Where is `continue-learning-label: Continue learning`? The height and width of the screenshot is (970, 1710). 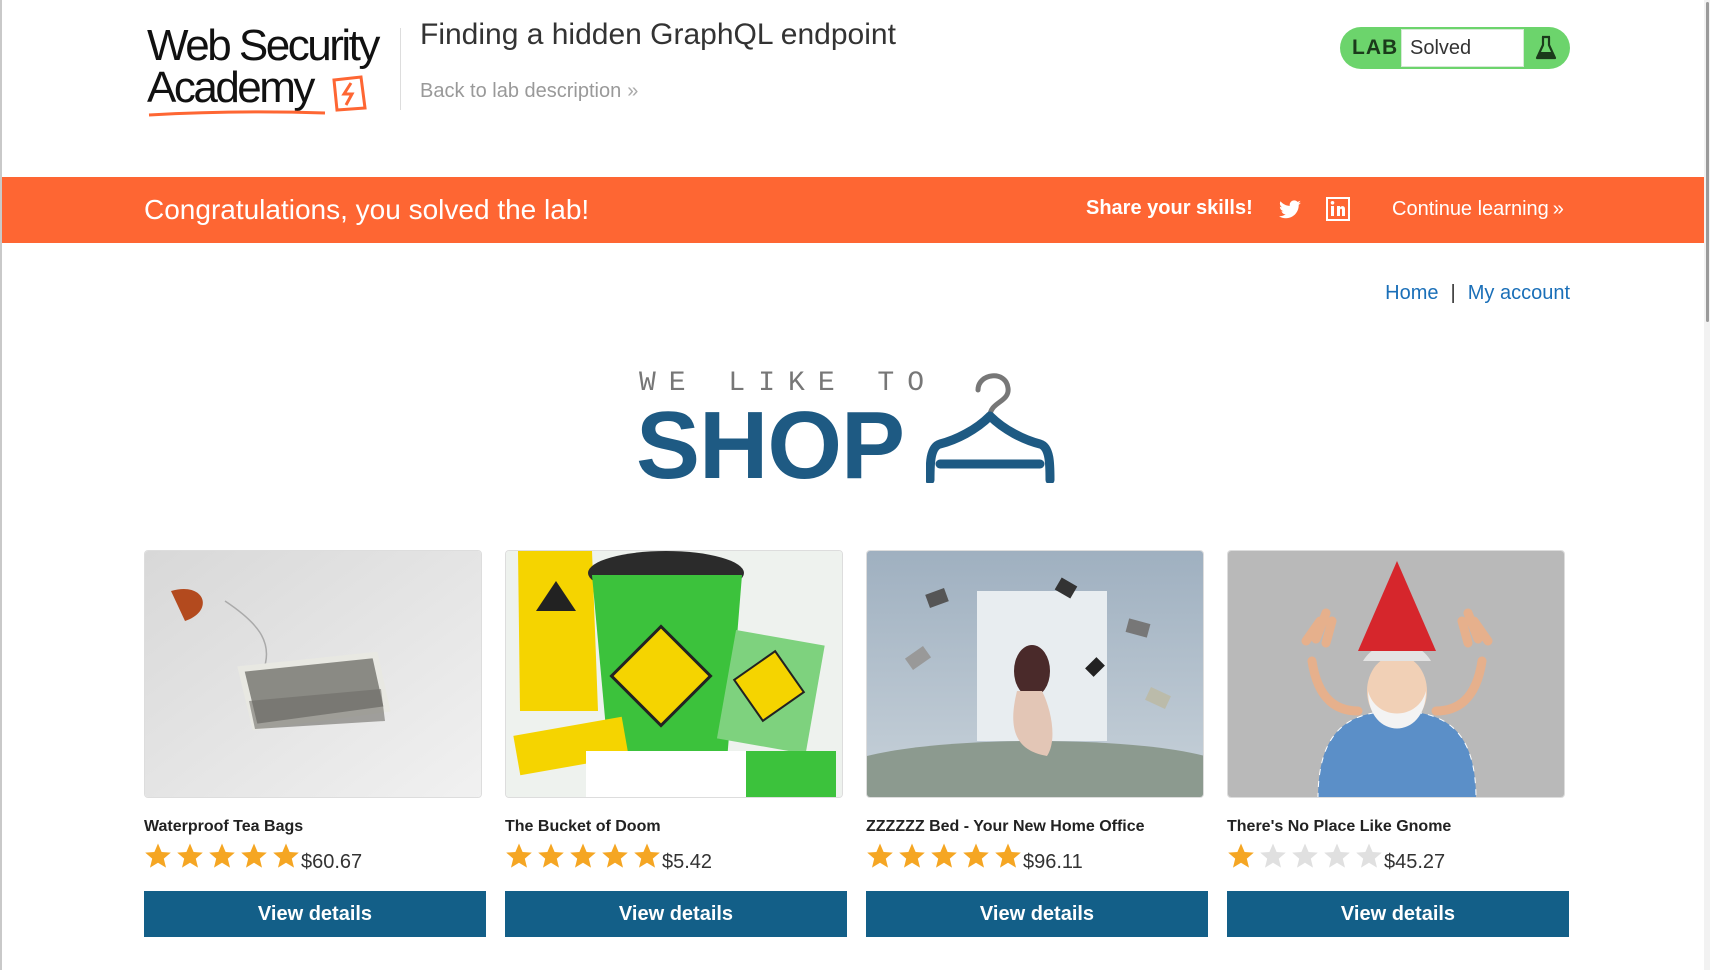 continue-learning-label: Continue learning is located at coordinates (1470, 209).